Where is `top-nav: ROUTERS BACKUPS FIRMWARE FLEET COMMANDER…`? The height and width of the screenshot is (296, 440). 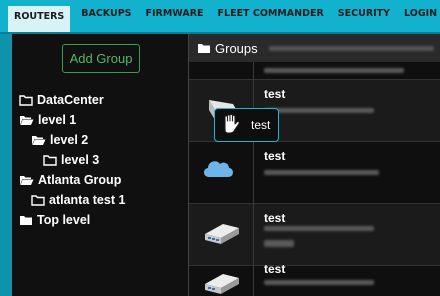
top-nav: ROUTERS BACKUPS FIRMWARE FLEET COMMANDER… is located at coordinates (220, 17).